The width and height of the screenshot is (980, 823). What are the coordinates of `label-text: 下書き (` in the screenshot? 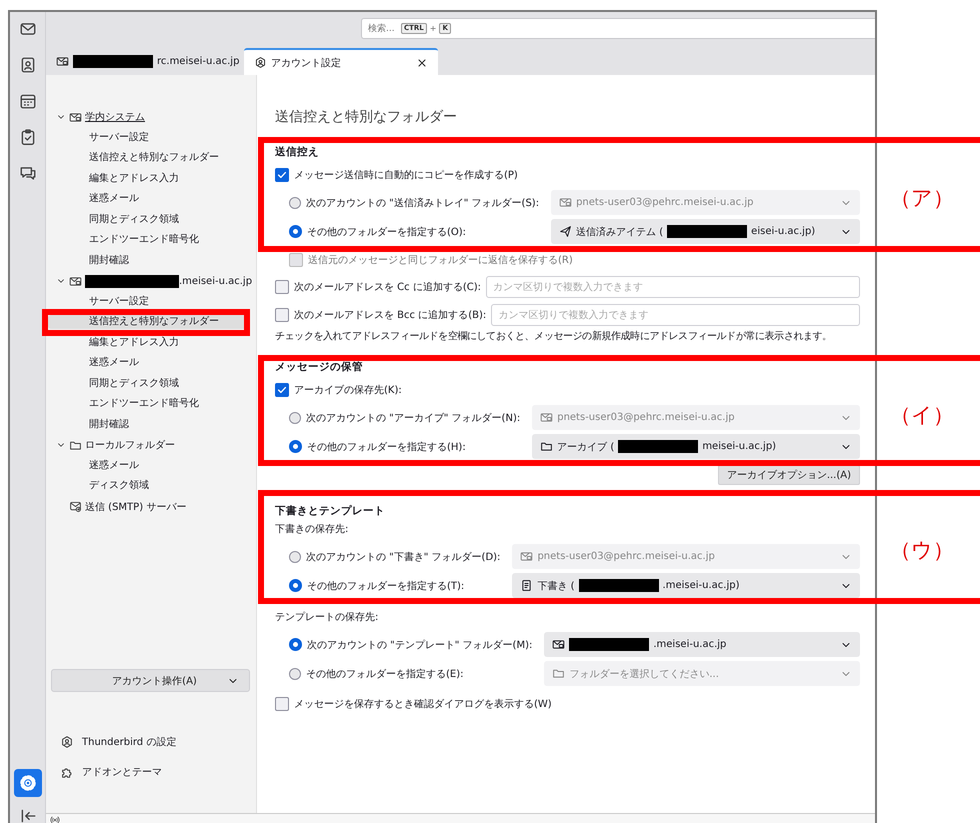 It's located at (556, 586).